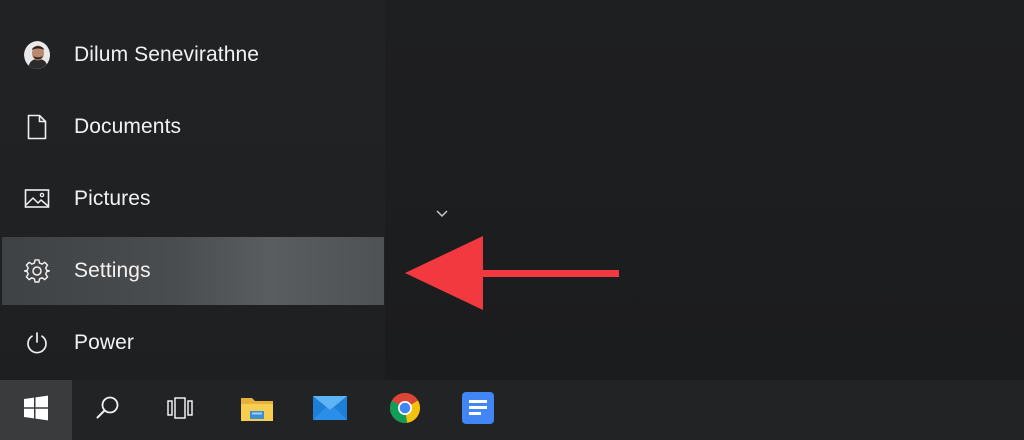 The image size is (1024, 440). I want to click on taskbar, so click(512, 410).